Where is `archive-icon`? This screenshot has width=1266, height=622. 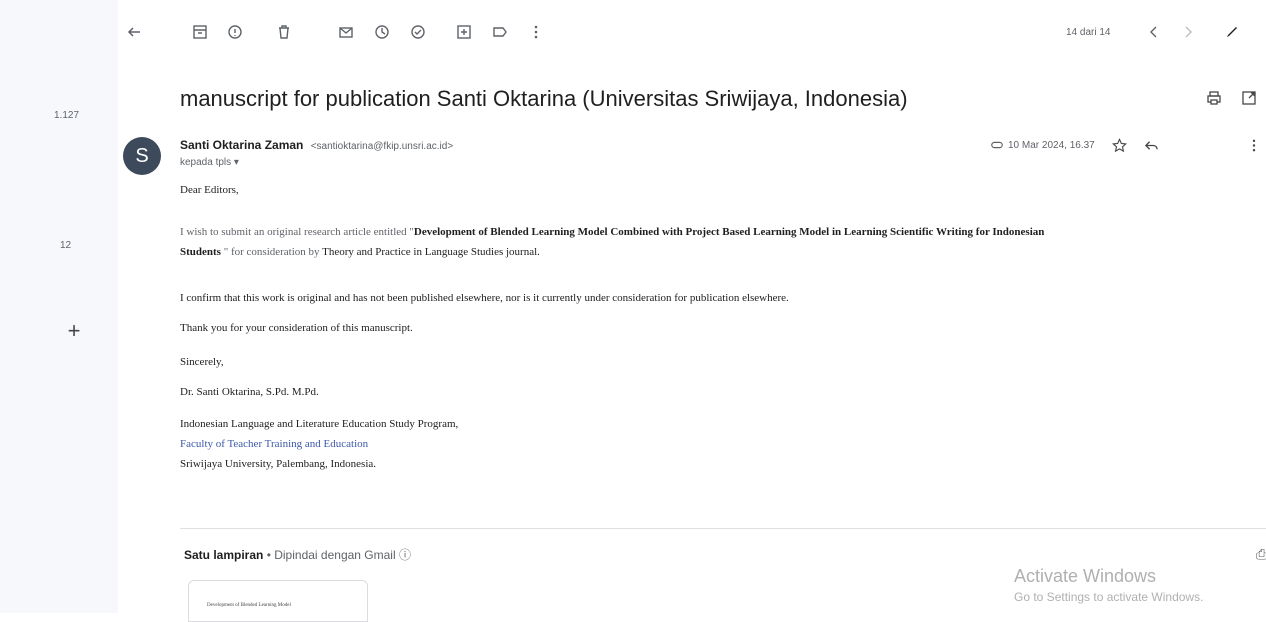
archive-icon is located at coordinates (200, 32).